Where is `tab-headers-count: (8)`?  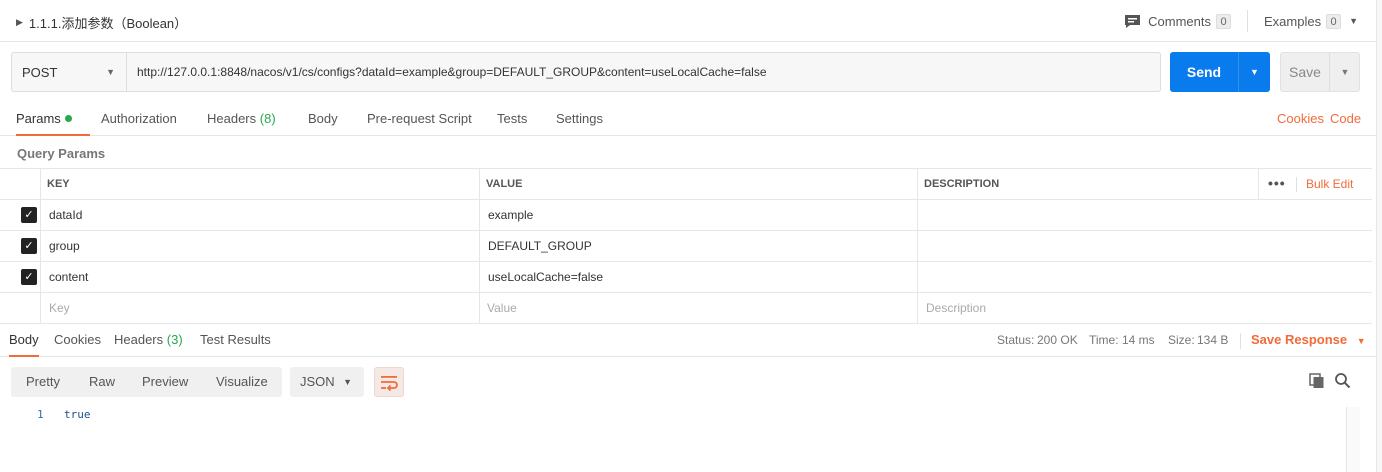 tab-headers-count: (8) is located at coordinates (267, 118).